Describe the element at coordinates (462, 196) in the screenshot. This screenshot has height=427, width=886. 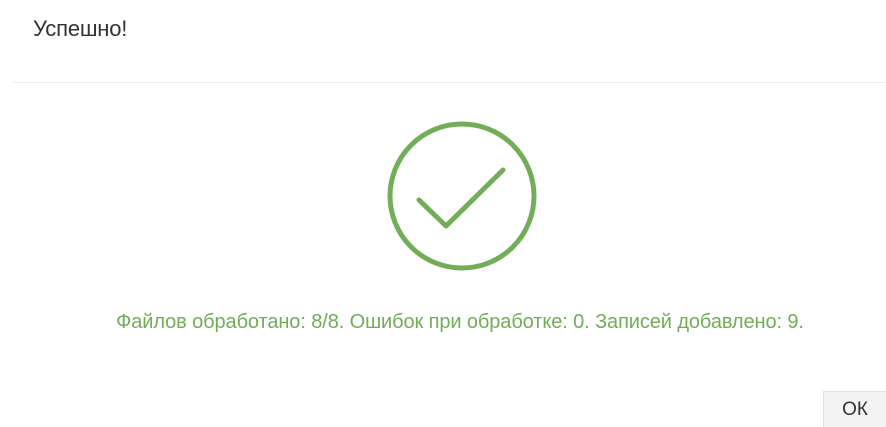
I see `checkmark-circle-icon` at that location.